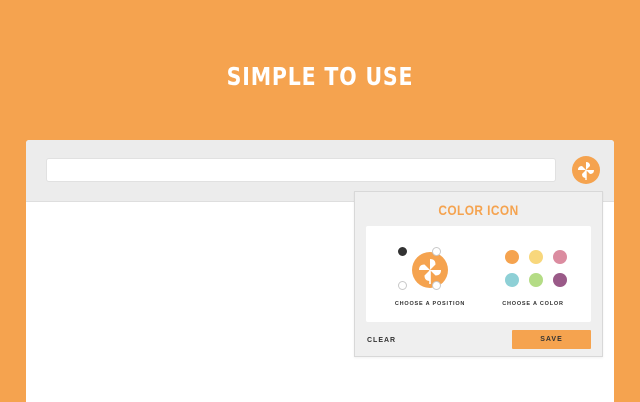 The image size is (640, 402). What do you see at coordinates (560, 257) in the screenshot?
I see `color-swatch-pink` at bounding box center [560, 257].